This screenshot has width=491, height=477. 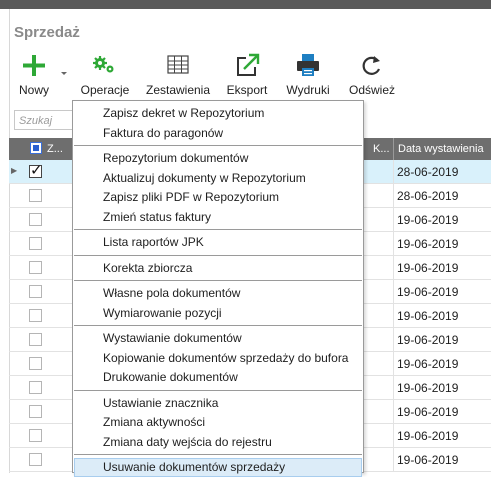 I want to click on plus-icon, so click(x=34, y=66).